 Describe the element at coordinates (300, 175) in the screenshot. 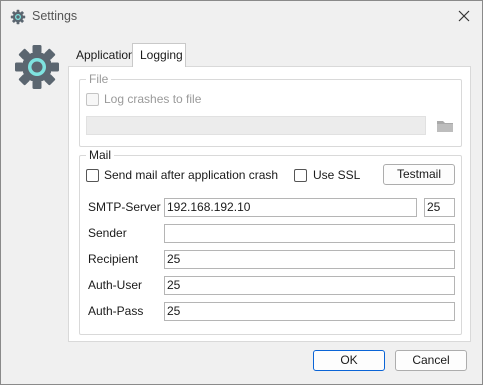

I see `use-ssl-checkbox` at that location.